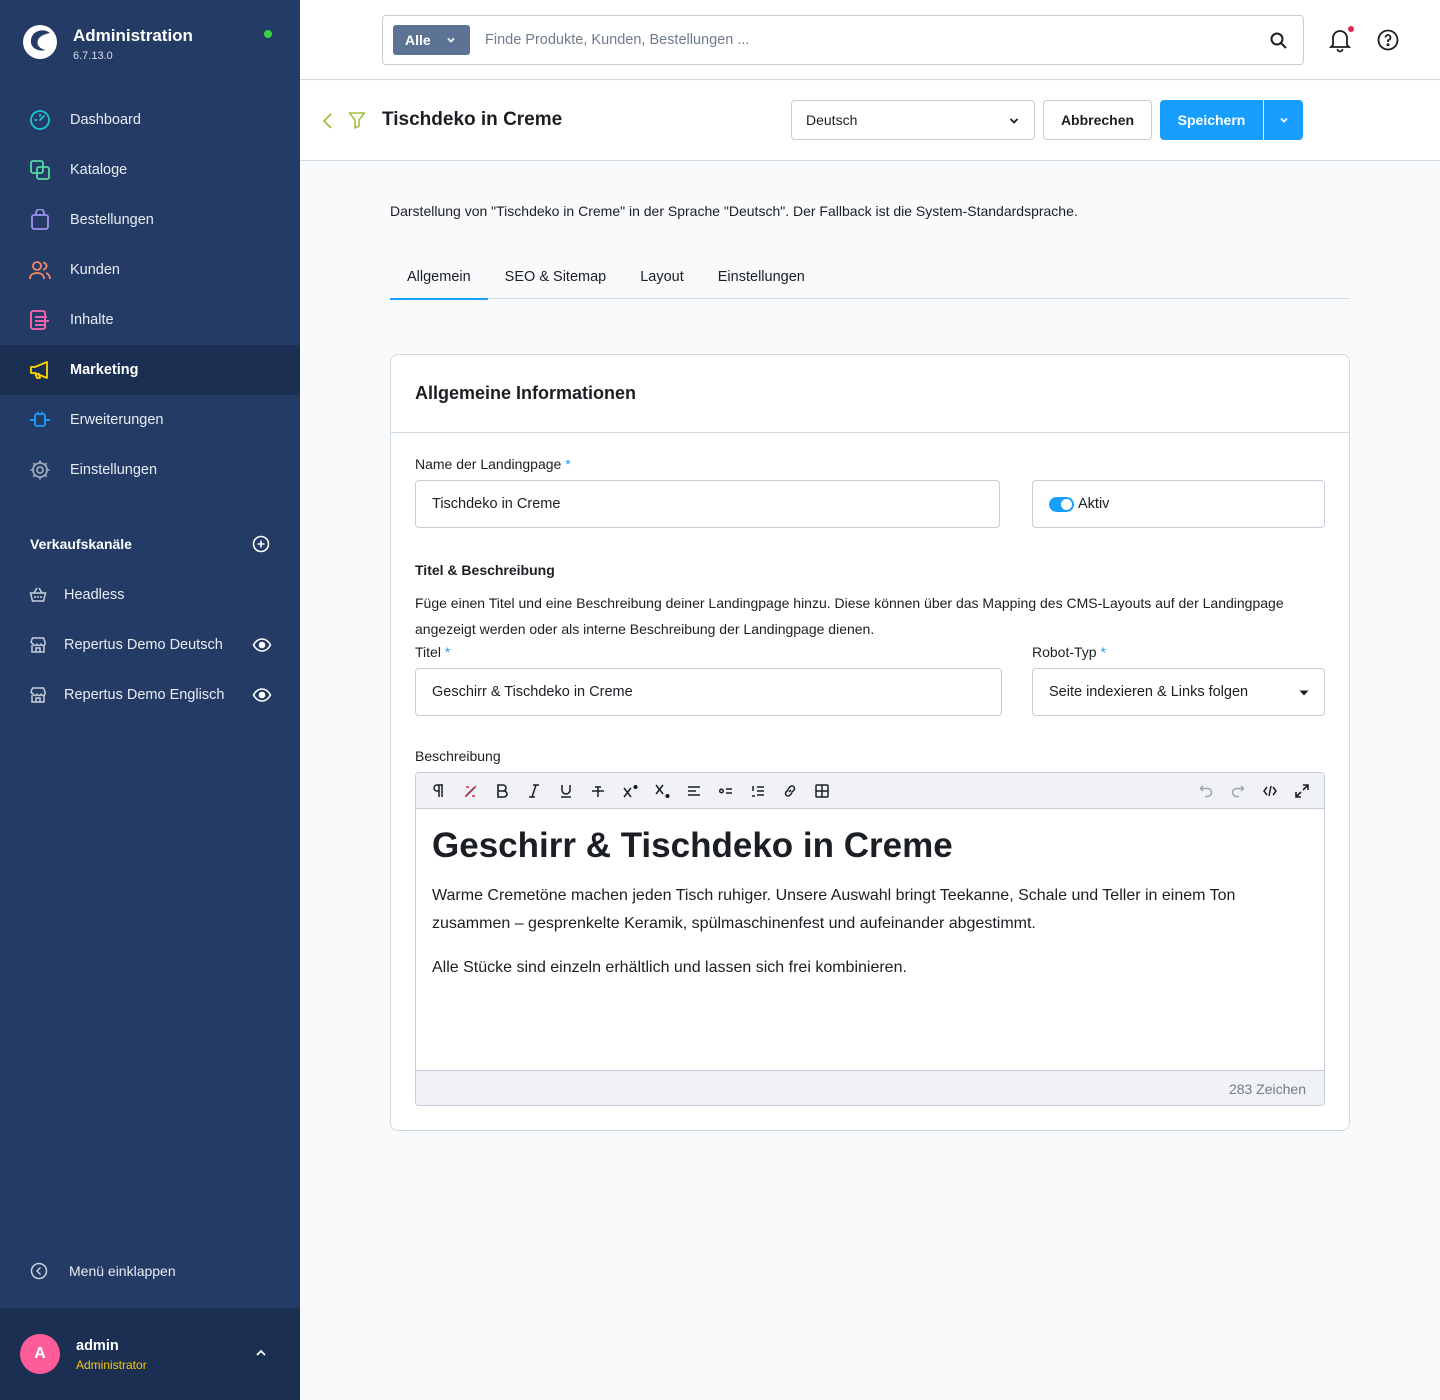  I want to click on save-button: Speichern, so click(1211, 120).